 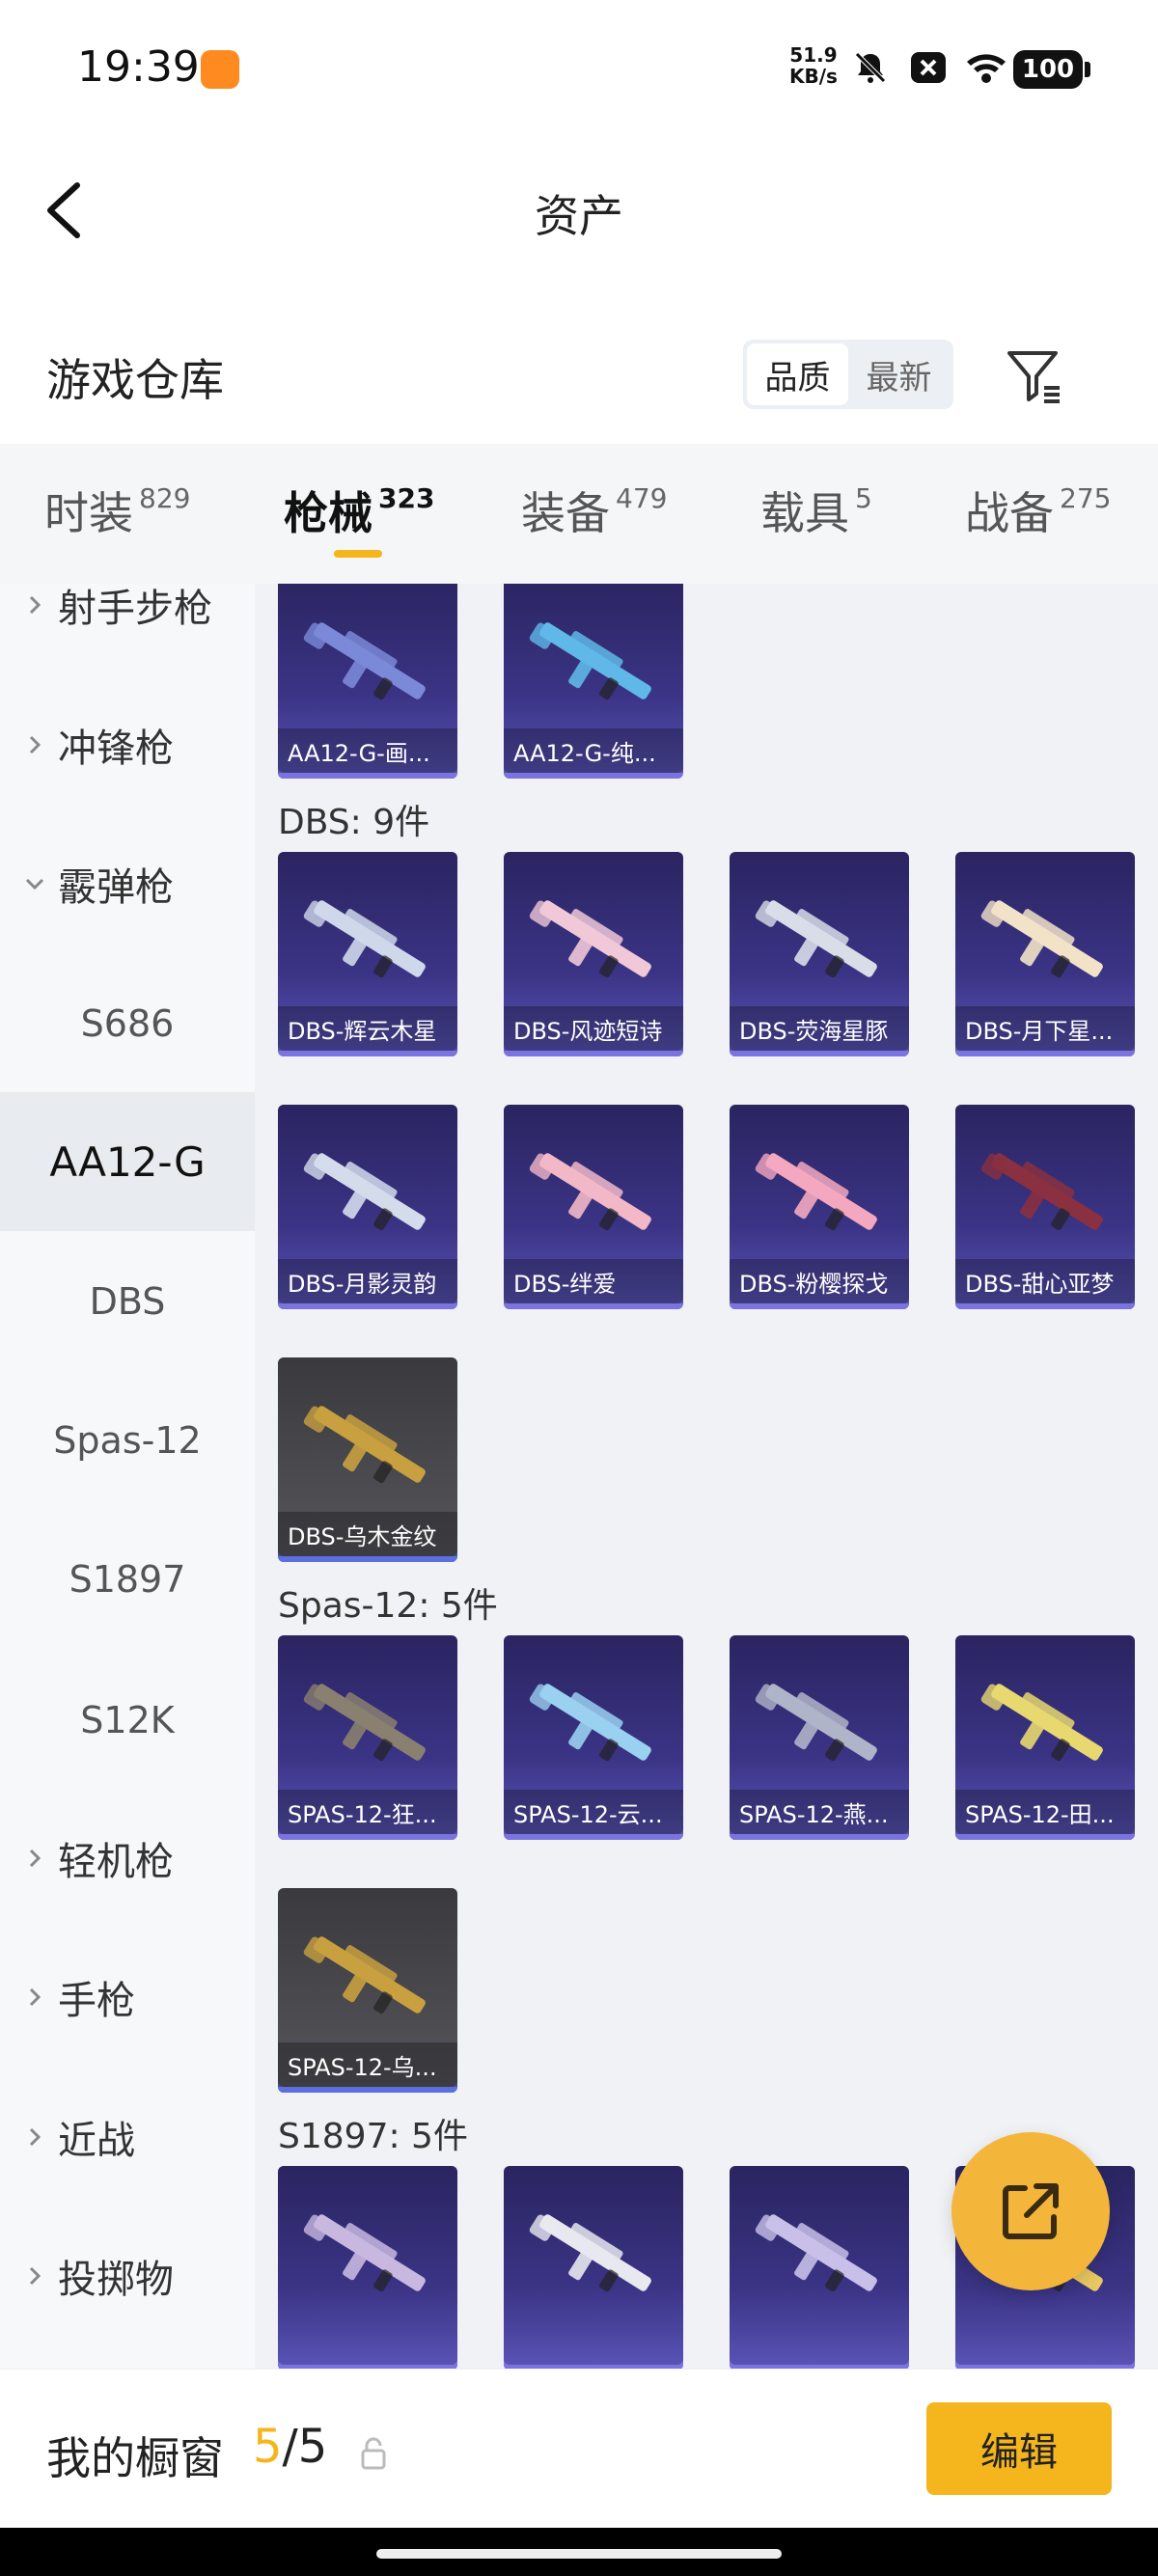 I want to click on tab-label: 枪械, so click(x=328, y=513).